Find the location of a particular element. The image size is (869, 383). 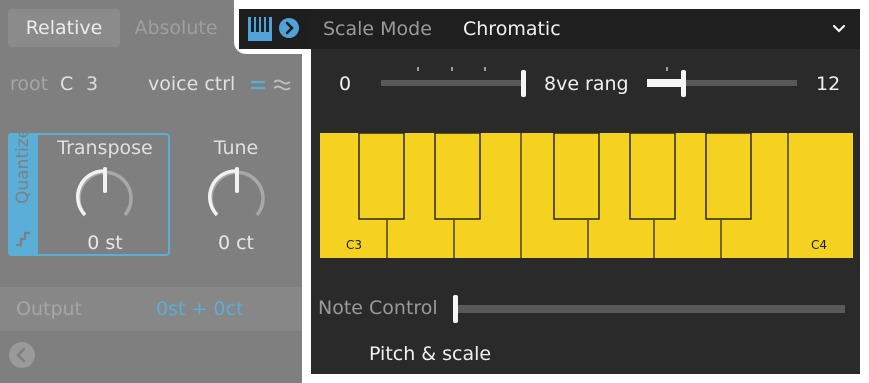

mode-absolute-tab: Absolute is located at coordinates (176, 28).